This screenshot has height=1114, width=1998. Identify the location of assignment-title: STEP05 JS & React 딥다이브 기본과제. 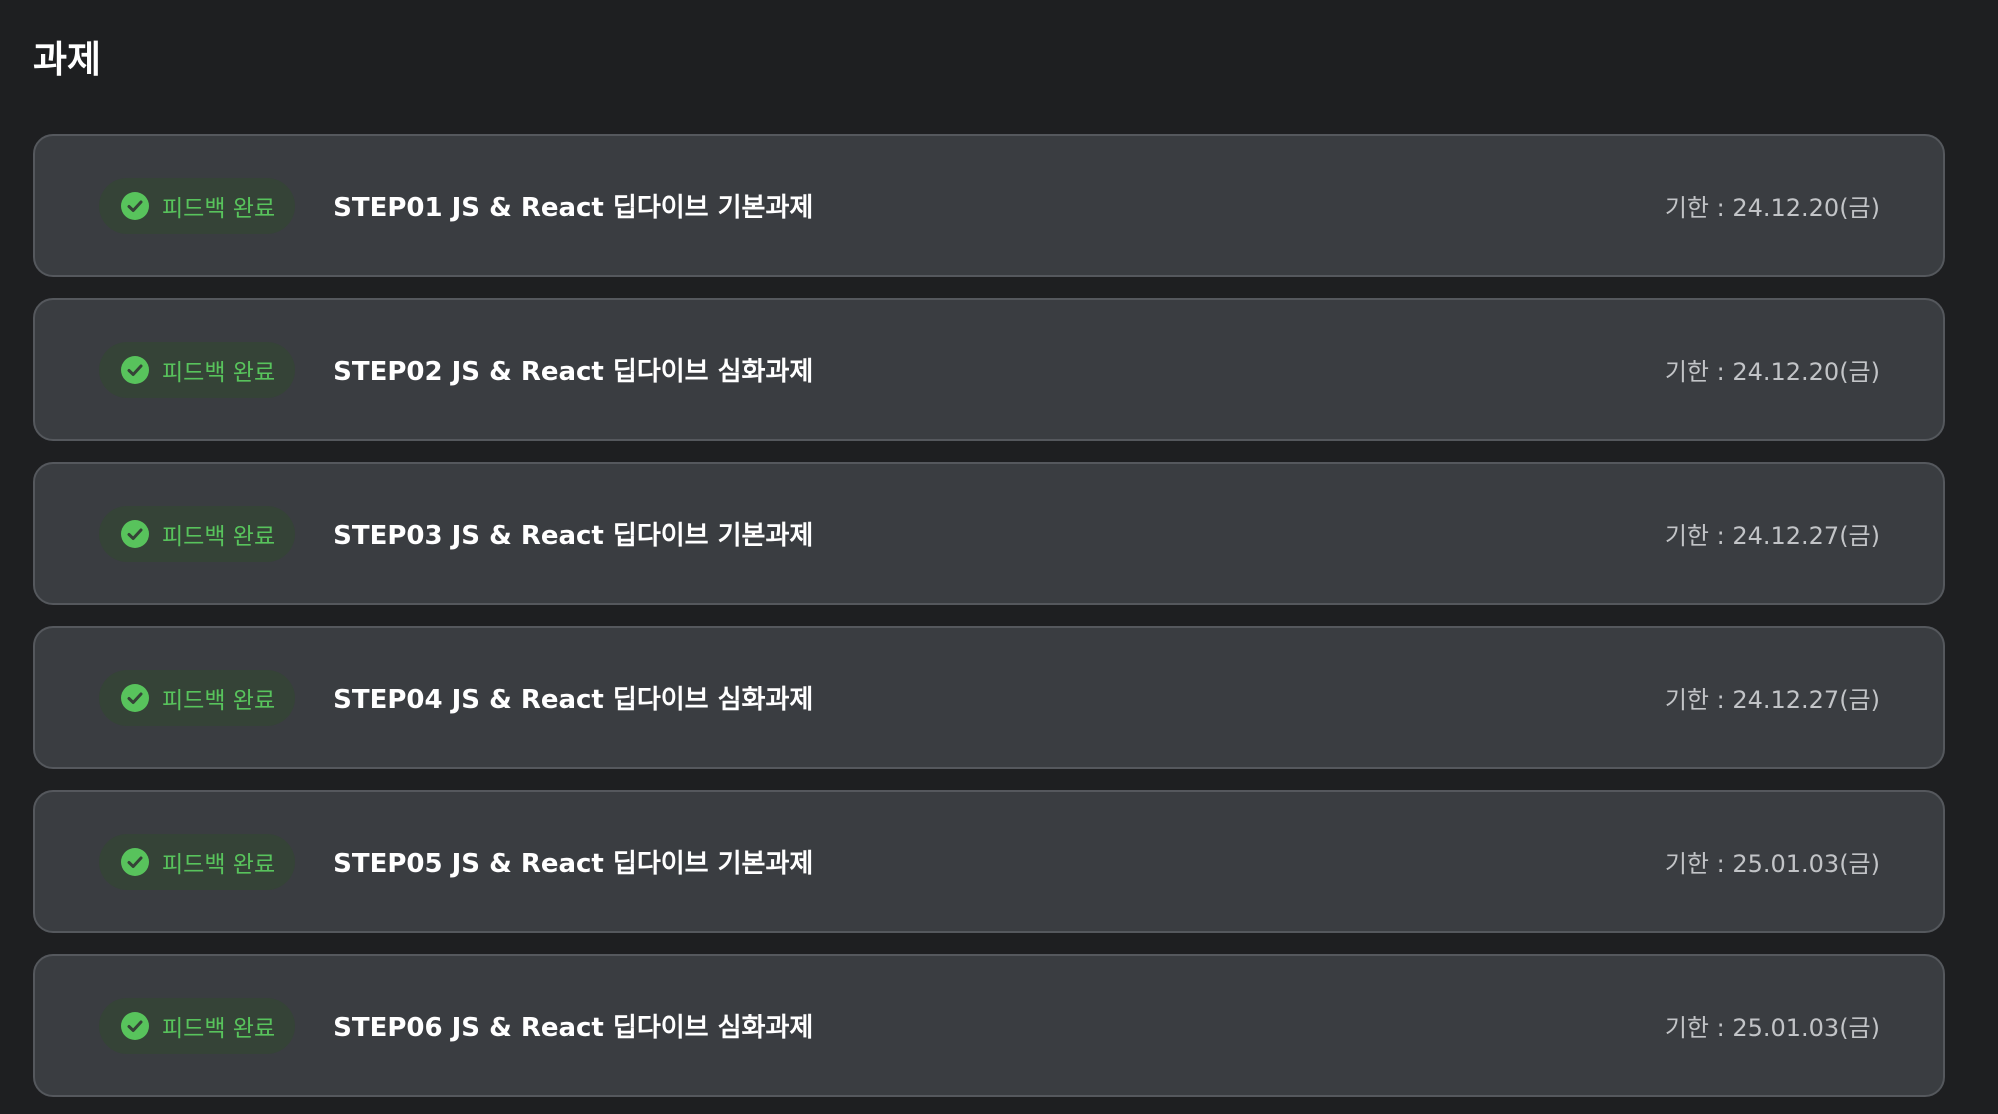
(573, 864).